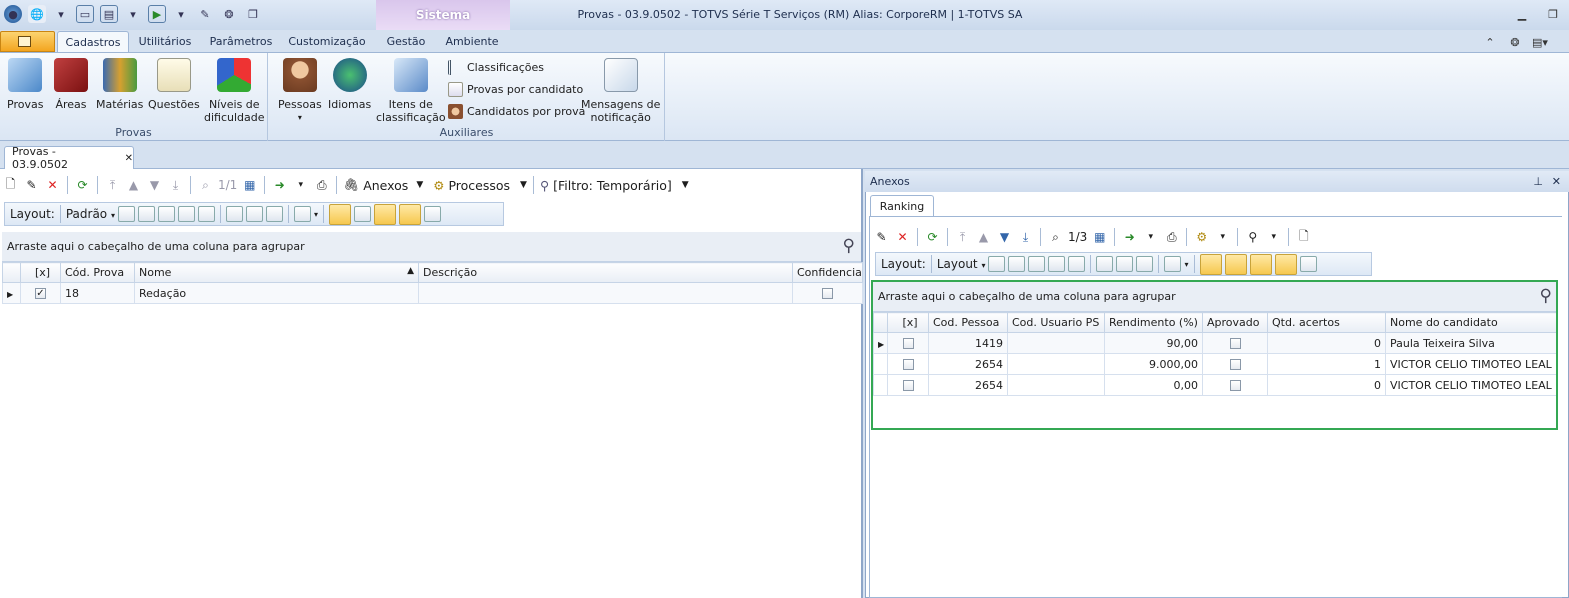  I want to click on filter-icon: ⚲, so click(1252, 237).